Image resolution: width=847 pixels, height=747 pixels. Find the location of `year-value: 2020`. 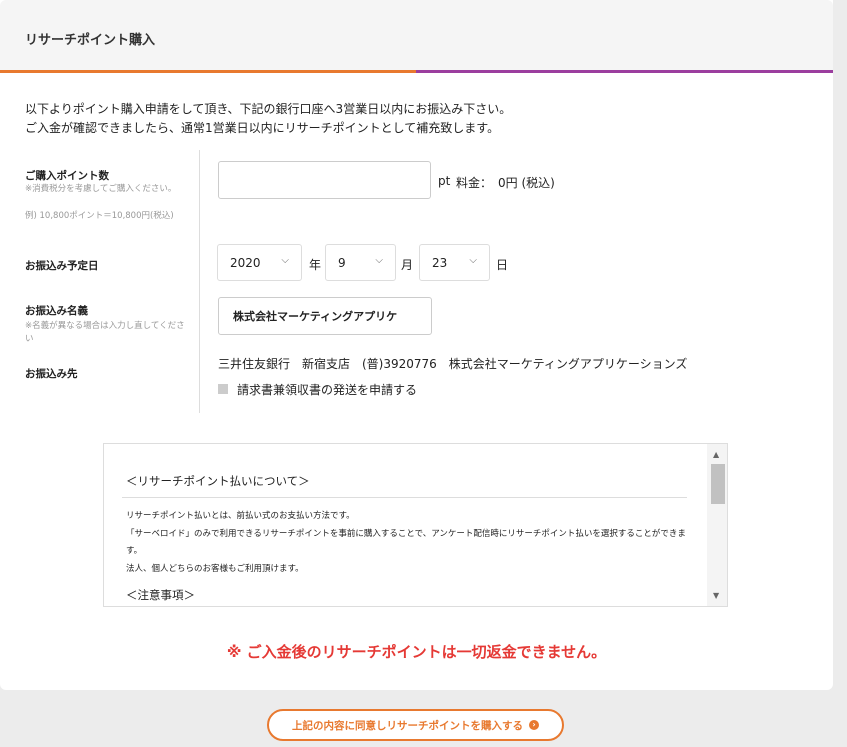

year-value: 2020 is located at coordinates (245, 262).